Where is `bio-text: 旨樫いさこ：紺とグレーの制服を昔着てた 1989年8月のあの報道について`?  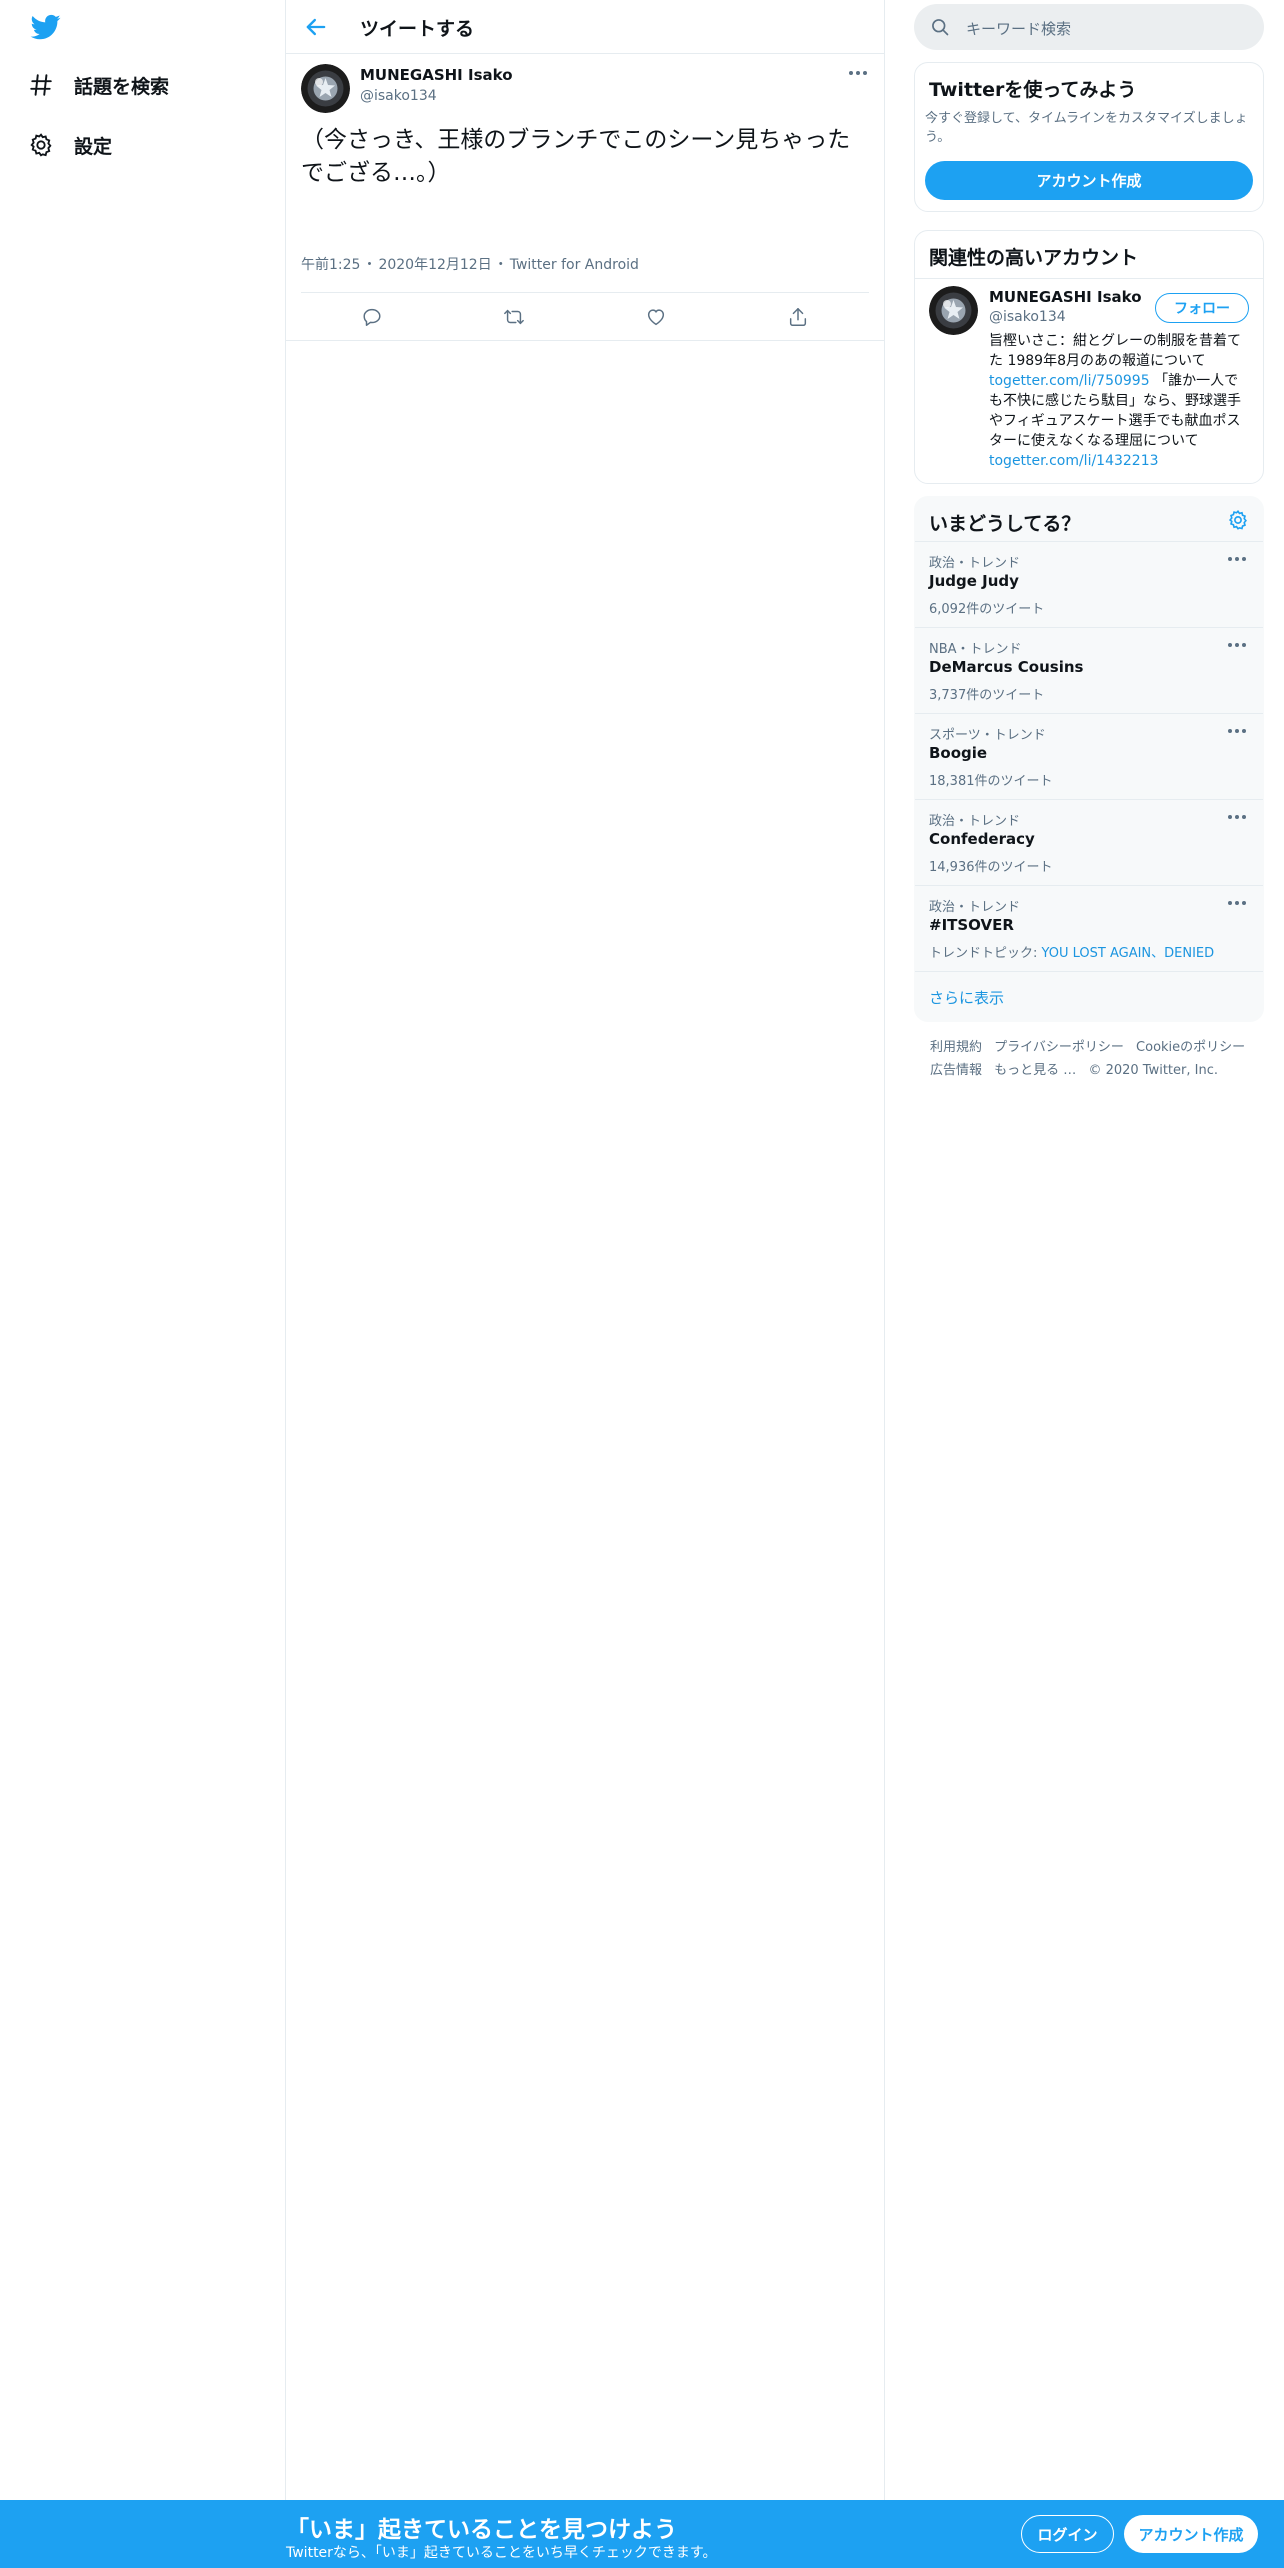
bio-text: 旨樫いさこ：紺とグレーの制服を昔着てた 1989年8月のあの報道について is located at coordinates (1115, 351).